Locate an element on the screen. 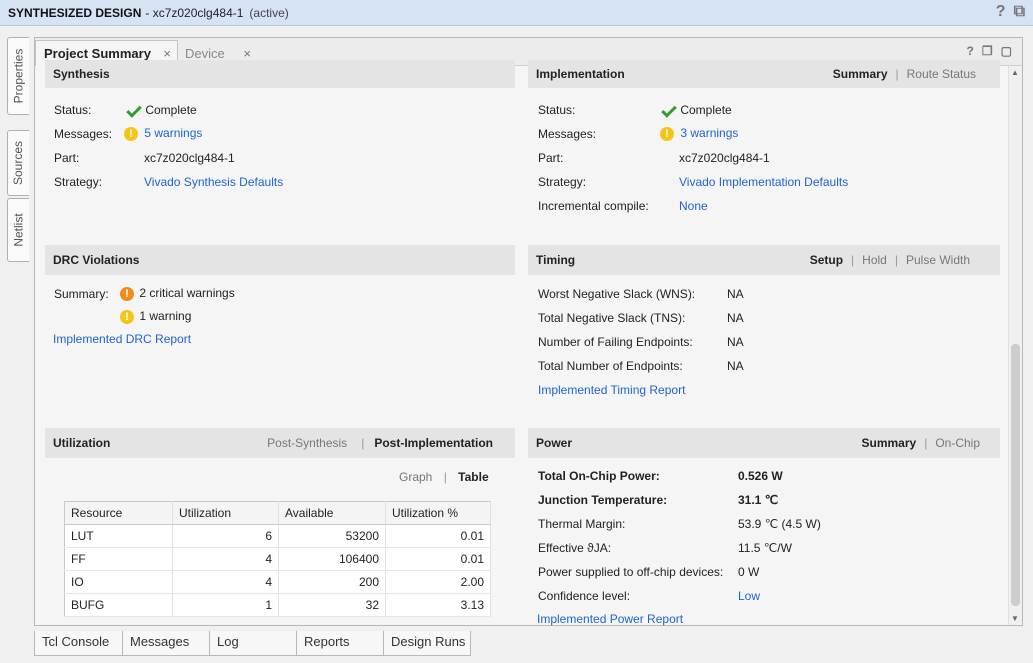  incremental-compile-label: Incremental compile: is located at coordinates (593, 206).